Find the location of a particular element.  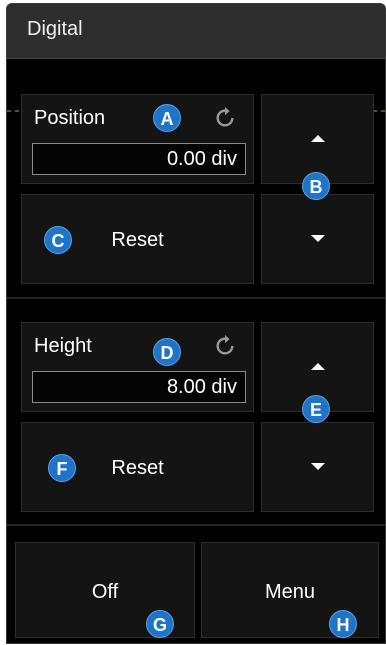

position-label: Position is located at coordinates (70, 118).